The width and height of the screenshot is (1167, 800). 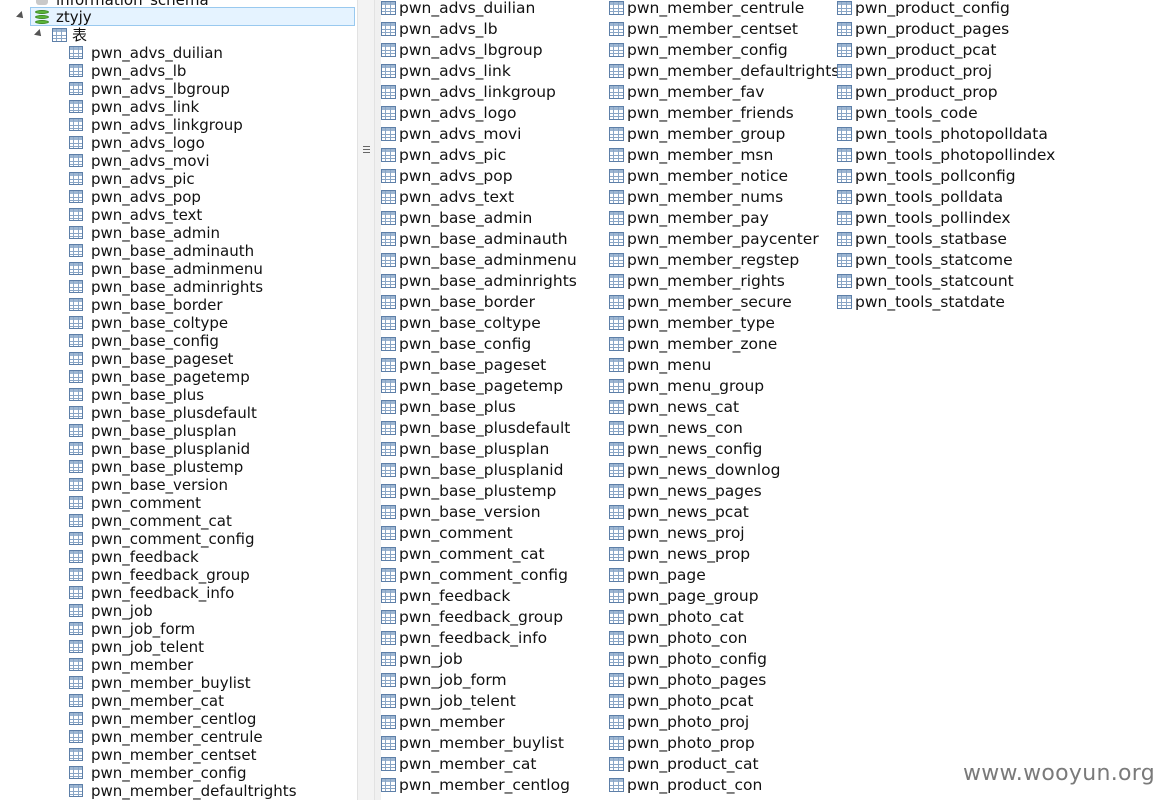 I want to click on table-list-label: pwn_base_plus, so click(x=457, y=407).